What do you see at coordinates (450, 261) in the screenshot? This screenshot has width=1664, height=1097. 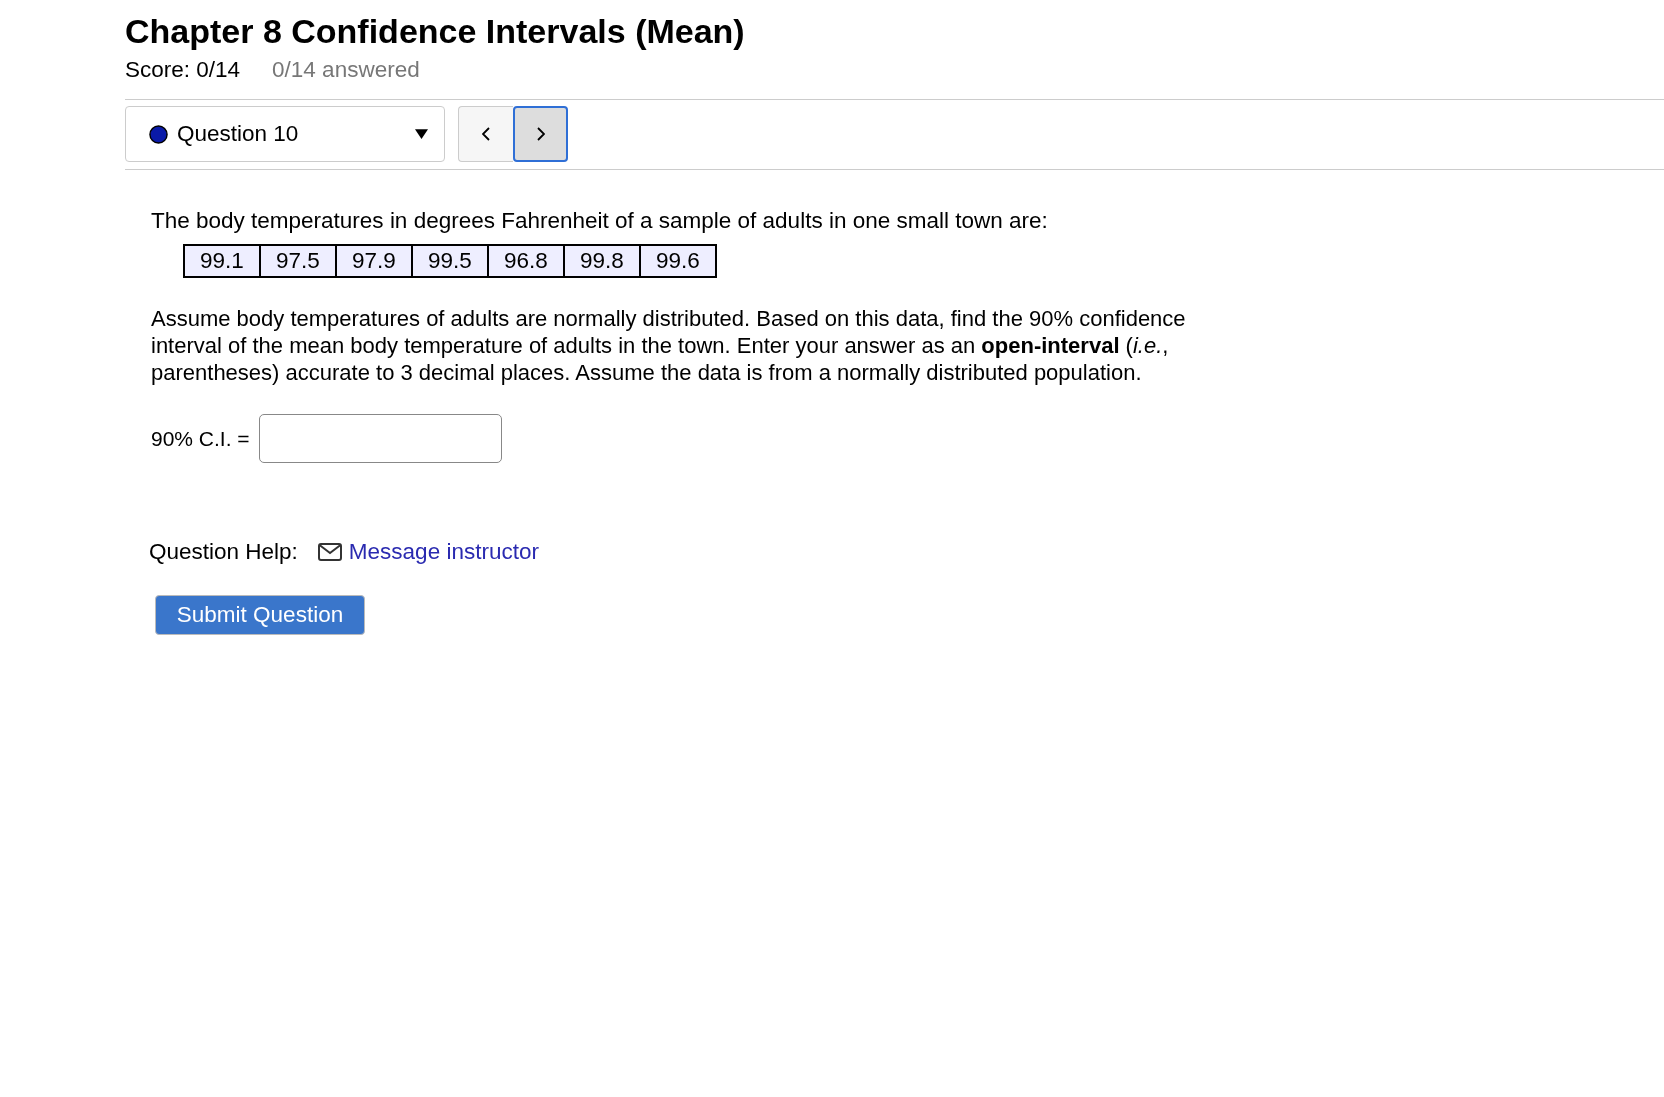 I see `data-cell: 99.5` at bounding box center [450, 261].